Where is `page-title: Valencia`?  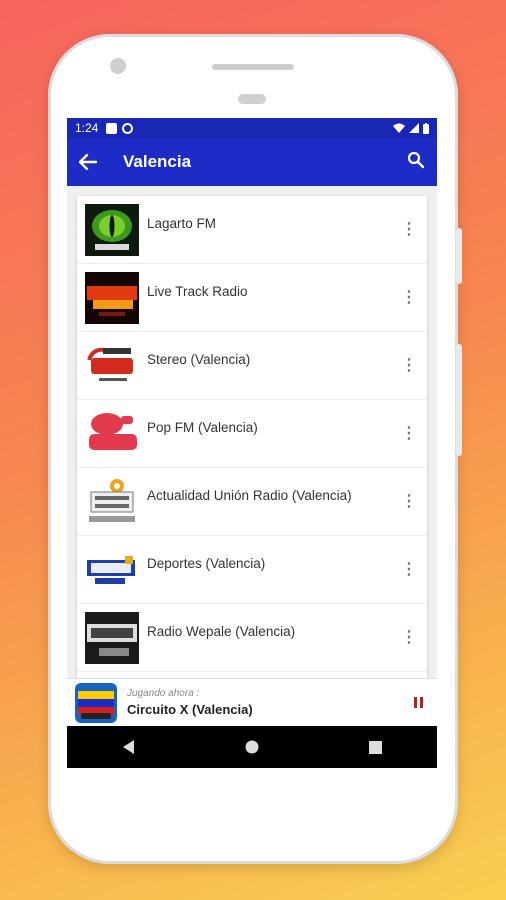
page-title: Valencia is located at coordinates (157, 161).